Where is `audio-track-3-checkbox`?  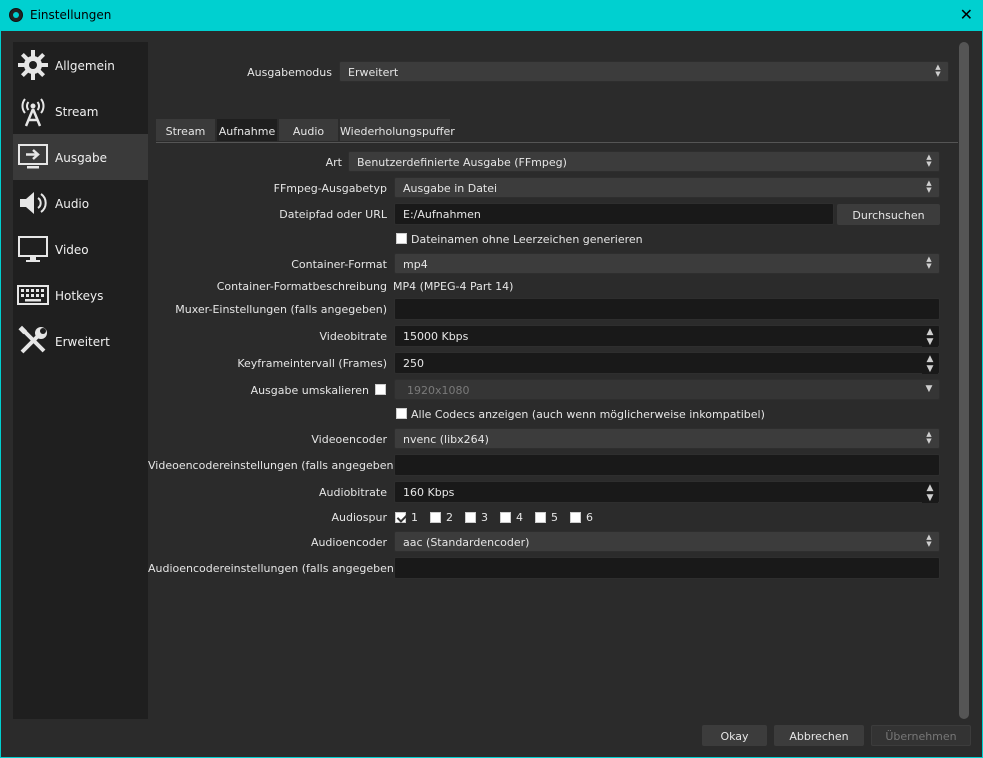
audio-track-3-checkbox is located at coordinates (470, 517).